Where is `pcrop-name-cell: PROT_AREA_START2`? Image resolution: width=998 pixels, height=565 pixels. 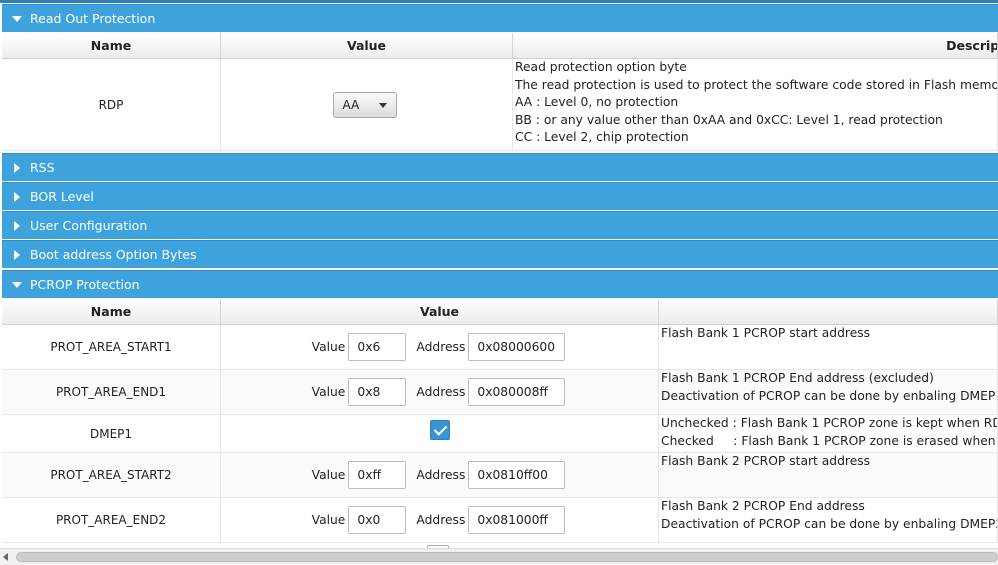
pcrop-name-cell: PROT_AREA_START2 is located at coordinates (111, 475).